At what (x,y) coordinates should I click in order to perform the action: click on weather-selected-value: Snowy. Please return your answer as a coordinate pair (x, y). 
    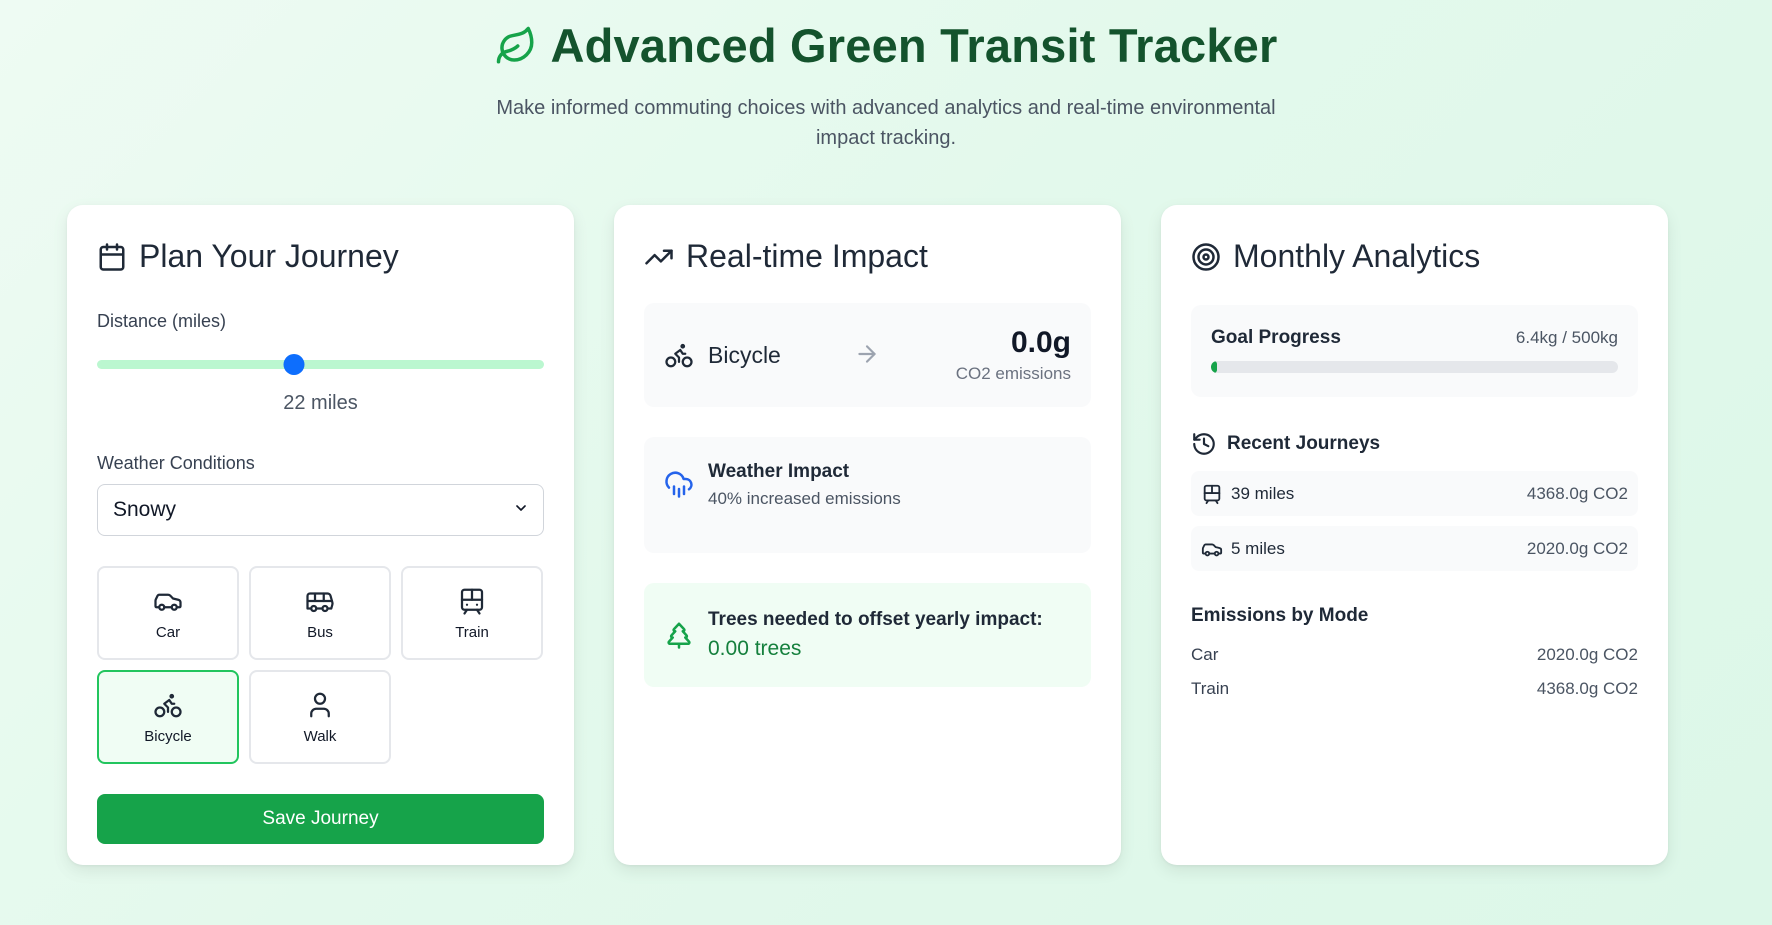
    Looking at the image, I should click on (145, 509).